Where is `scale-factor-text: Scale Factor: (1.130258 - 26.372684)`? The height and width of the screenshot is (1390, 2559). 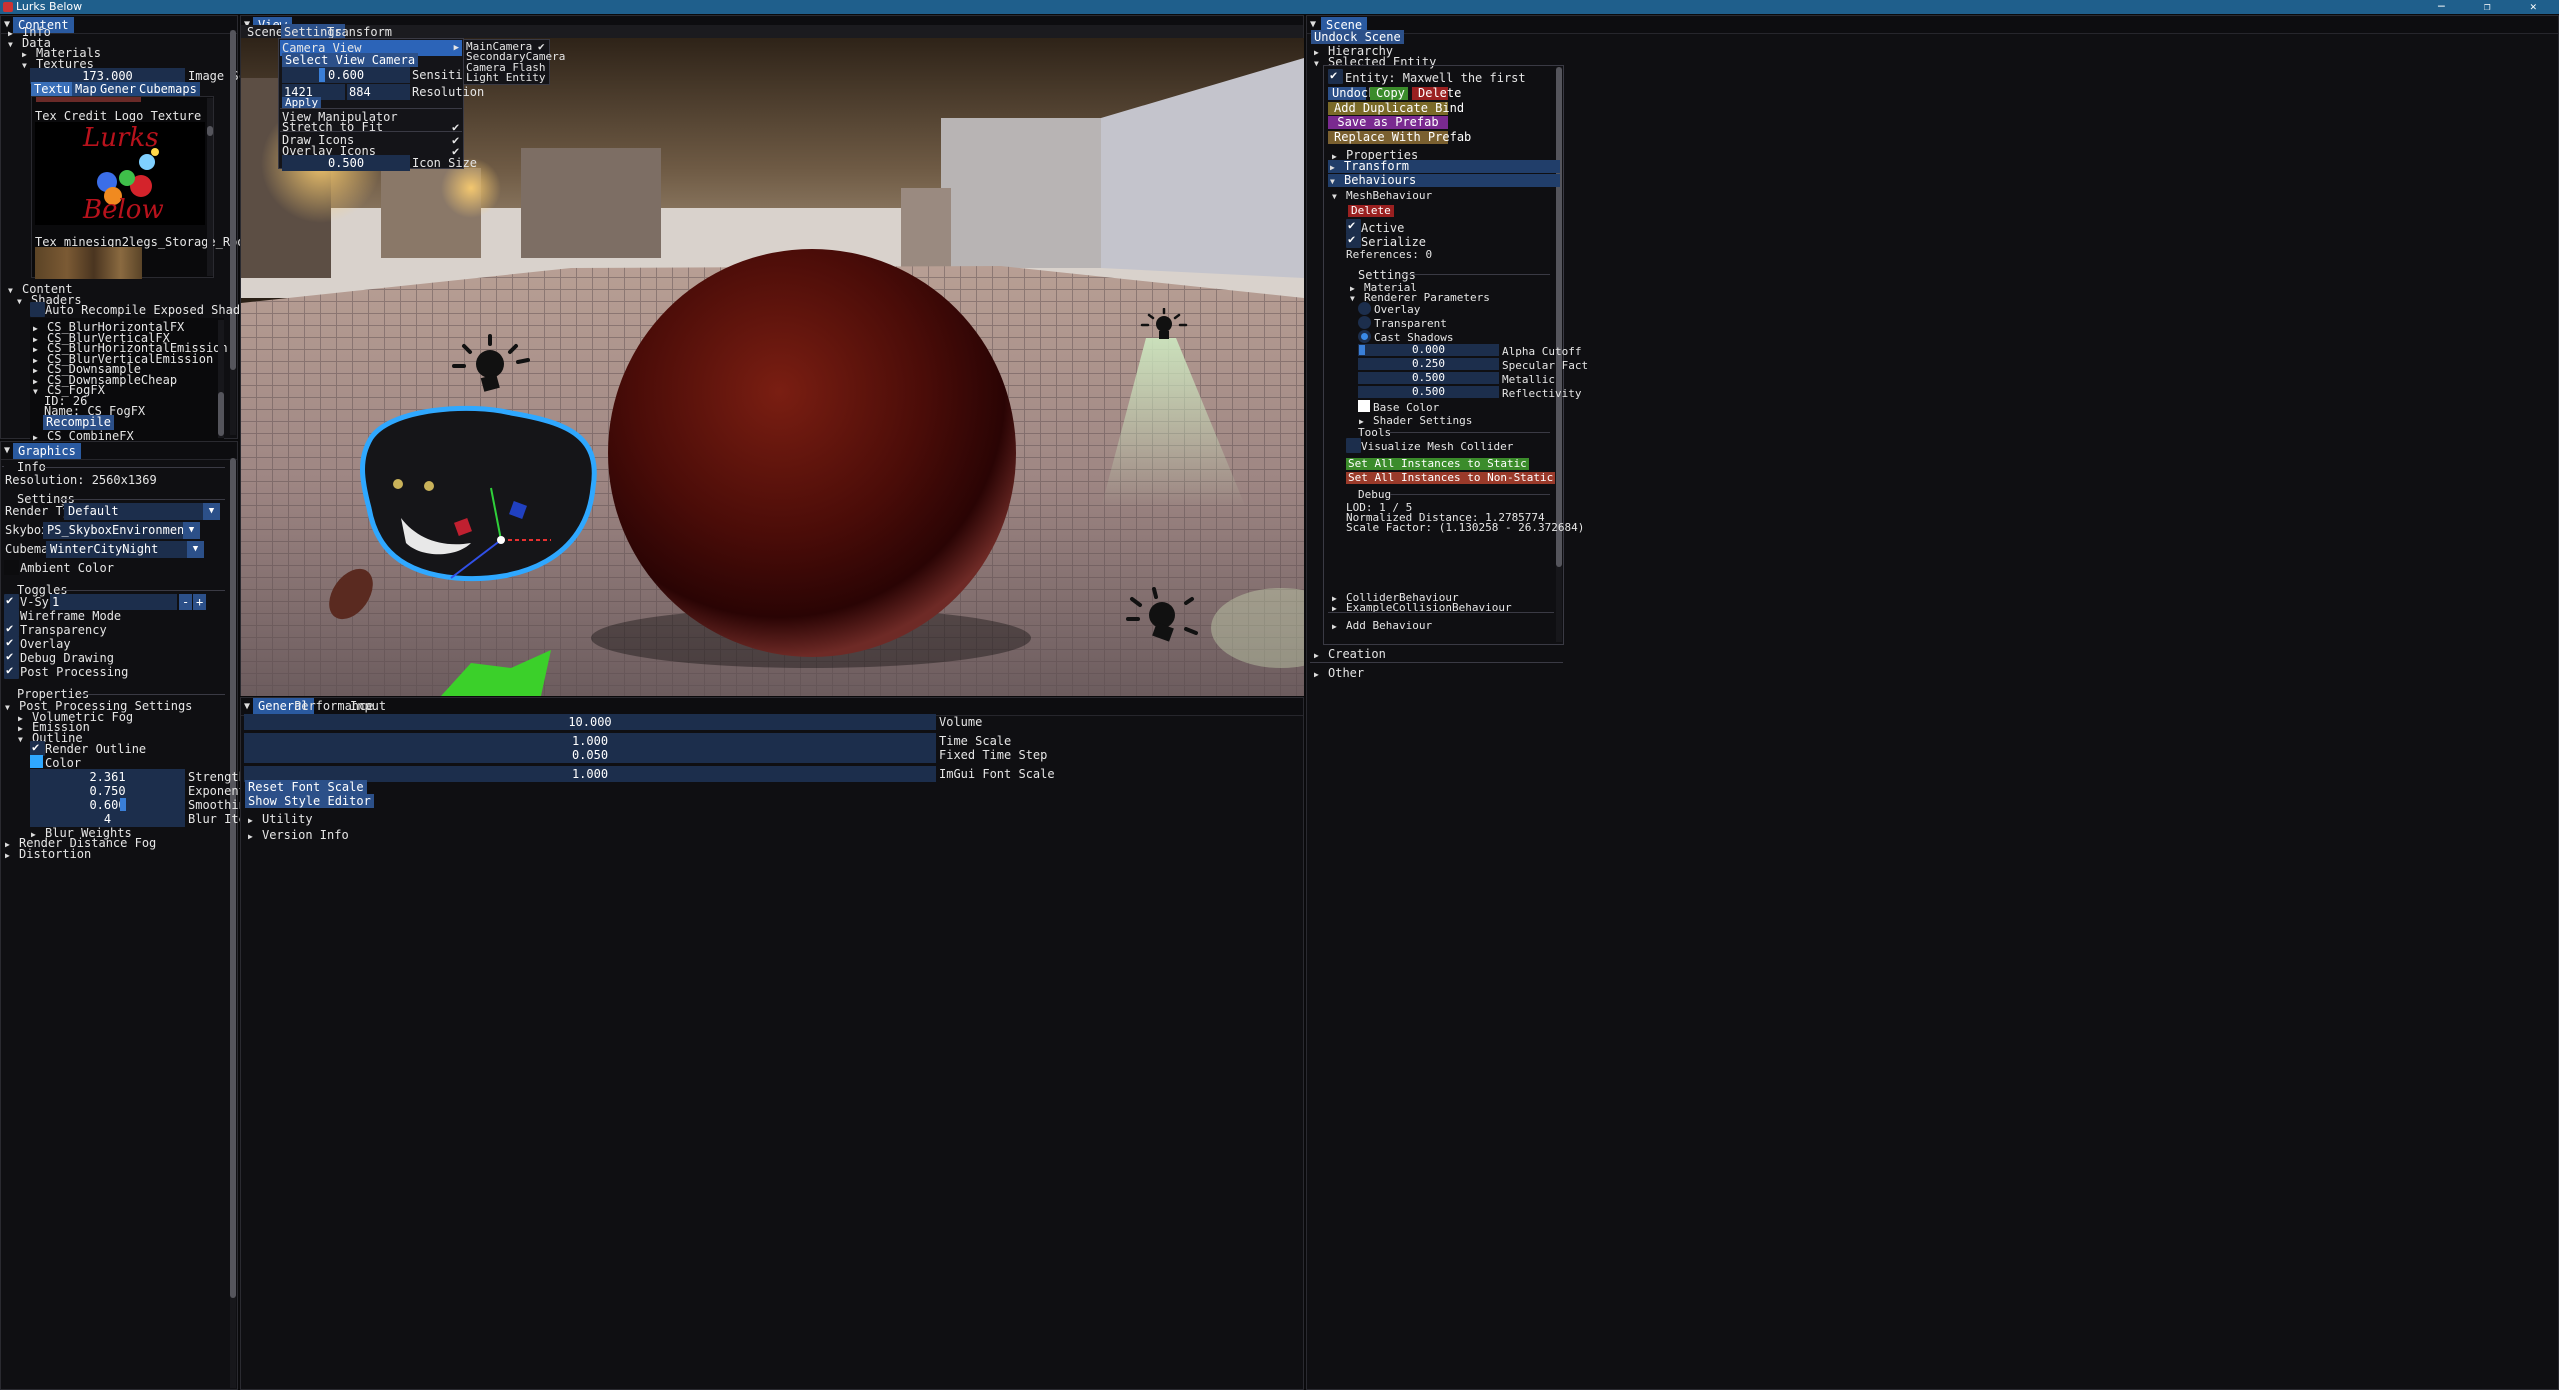
scale-factor-text: Scale Factor: (1.130258 - 26.372684) is located at coordinates (1465, 527).